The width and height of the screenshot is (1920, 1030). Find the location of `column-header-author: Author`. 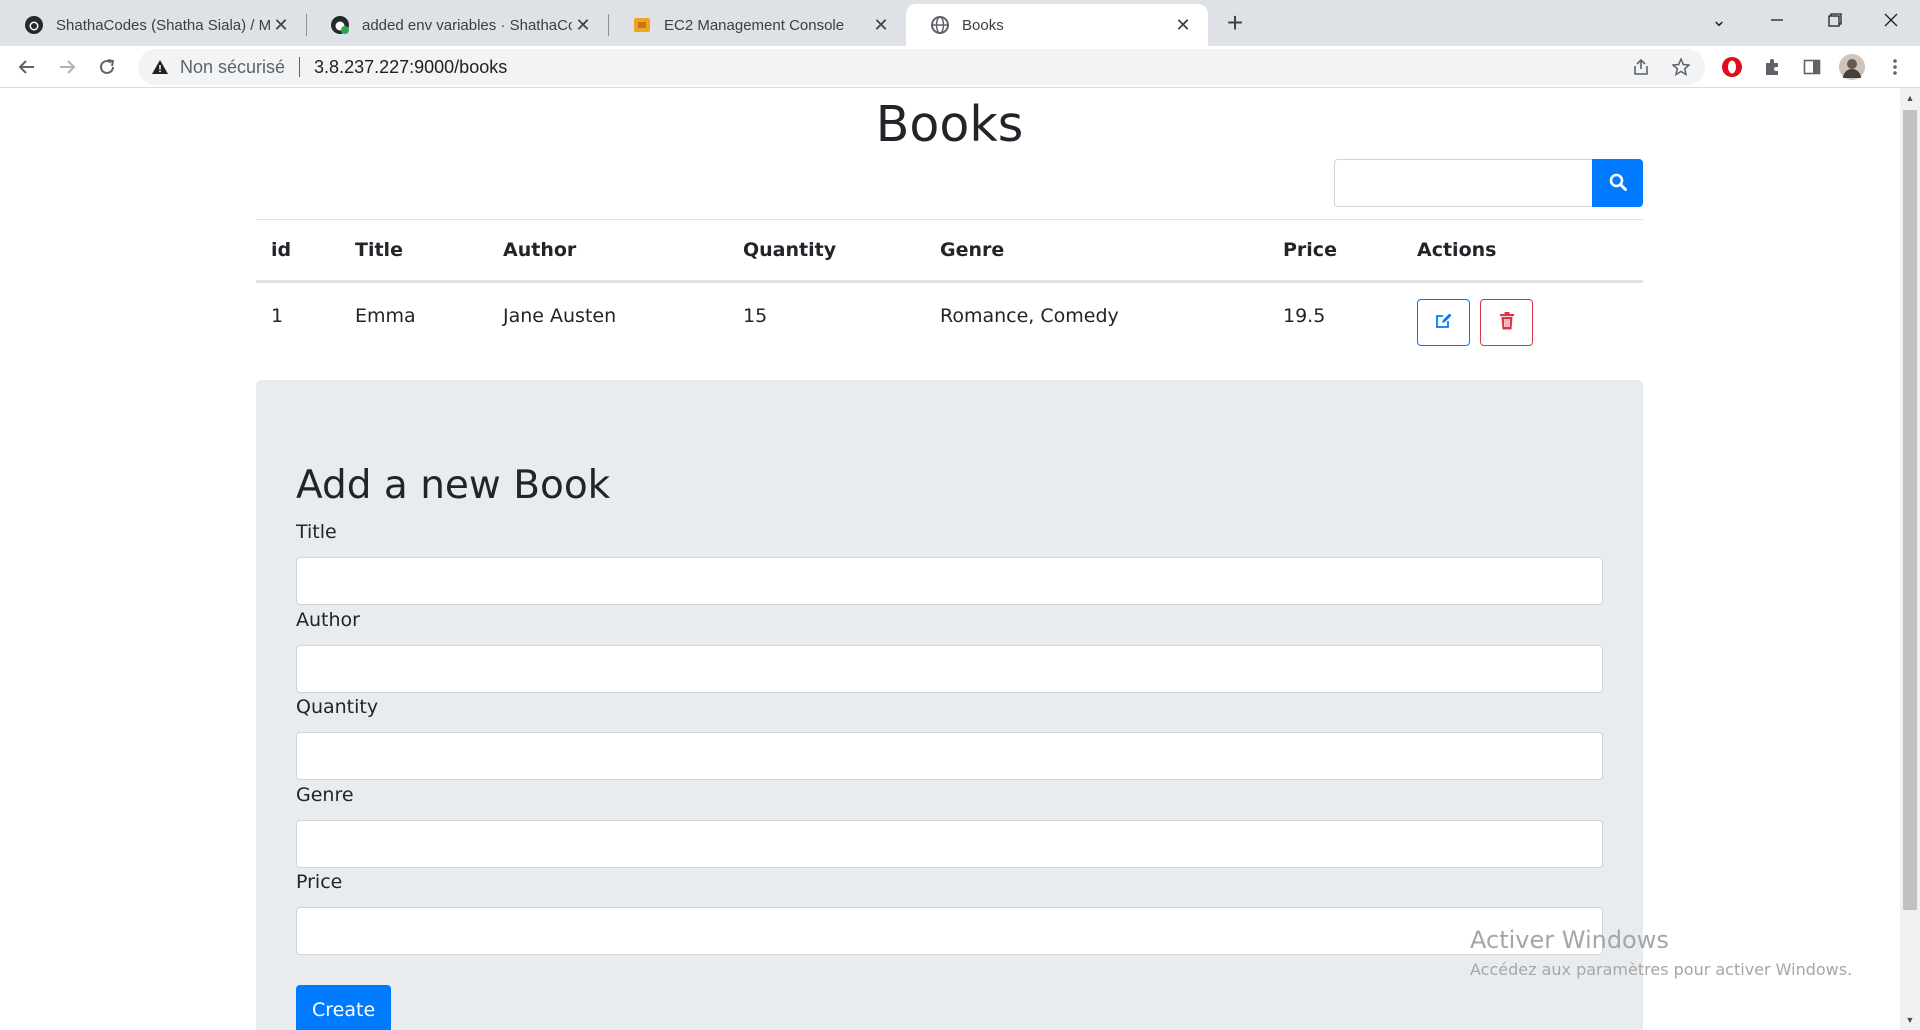

column-header-author: Author is located at coordinates (608, 251).